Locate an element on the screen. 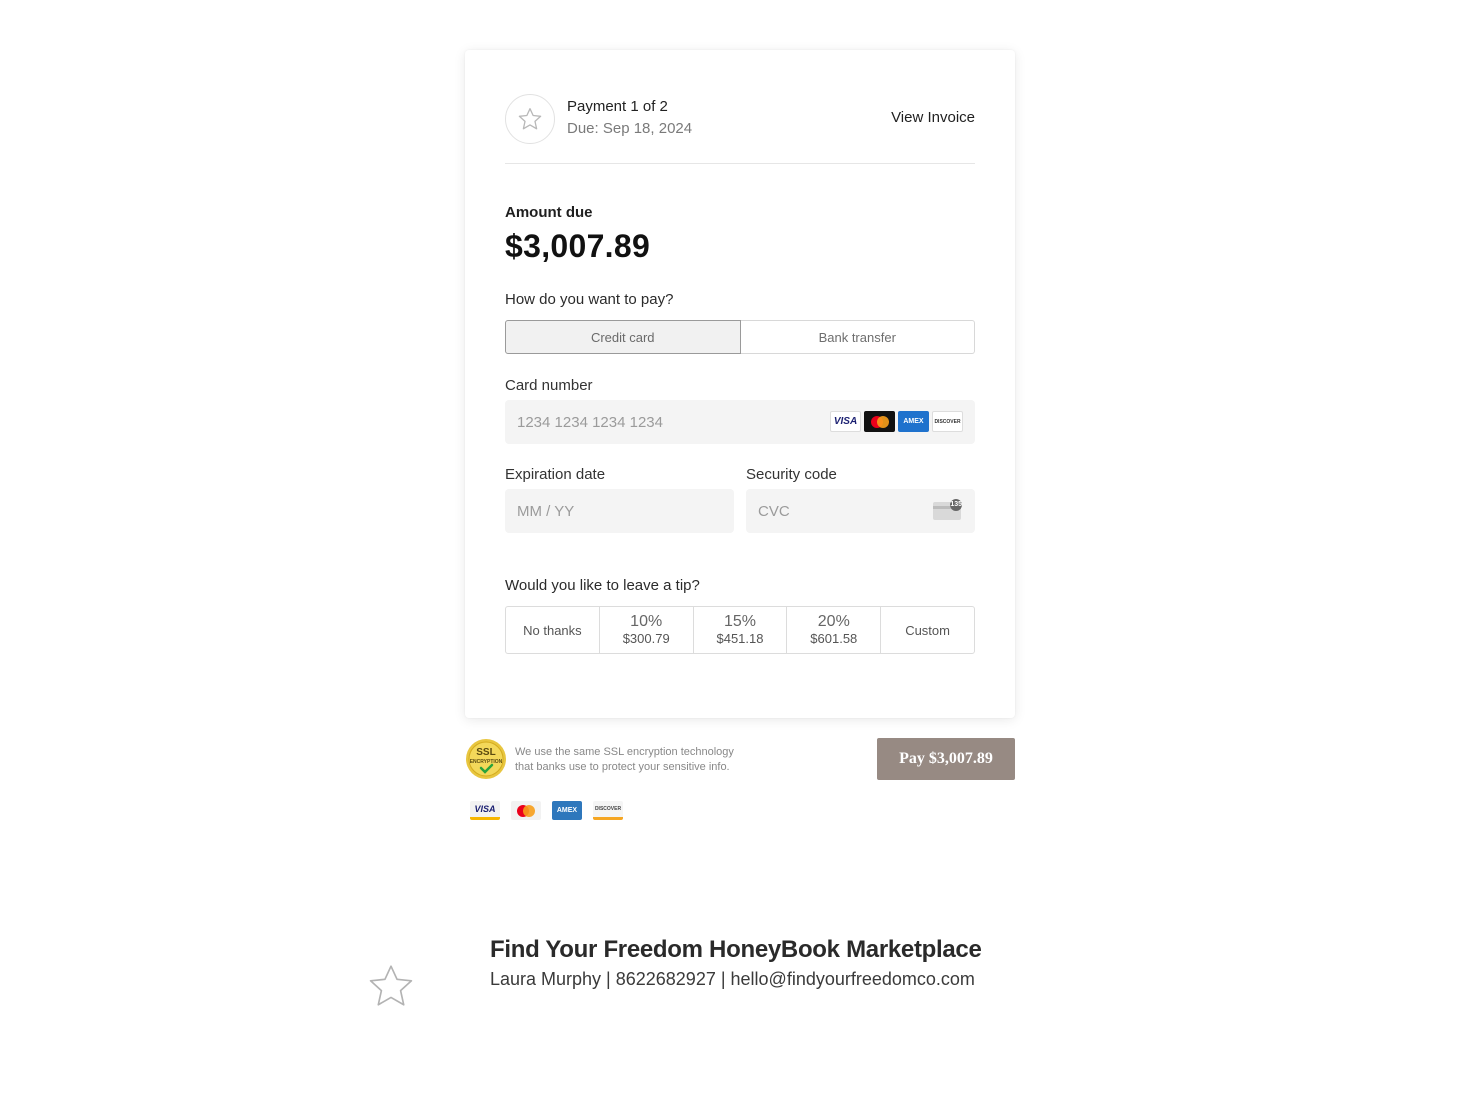 This screenshot has height=1103, width=1480. tip-percent: 15% is located at coordinates (739, 621).